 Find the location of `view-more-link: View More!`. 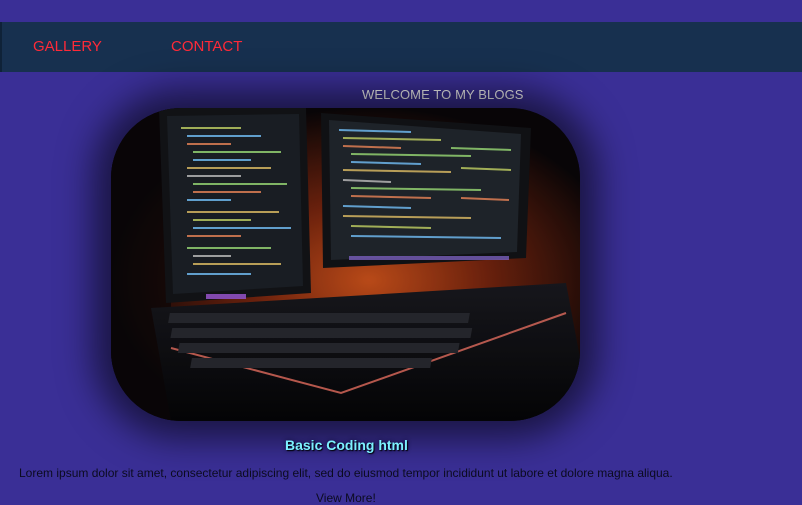

view-more-link: View More! is located at coordinates (346, 498).